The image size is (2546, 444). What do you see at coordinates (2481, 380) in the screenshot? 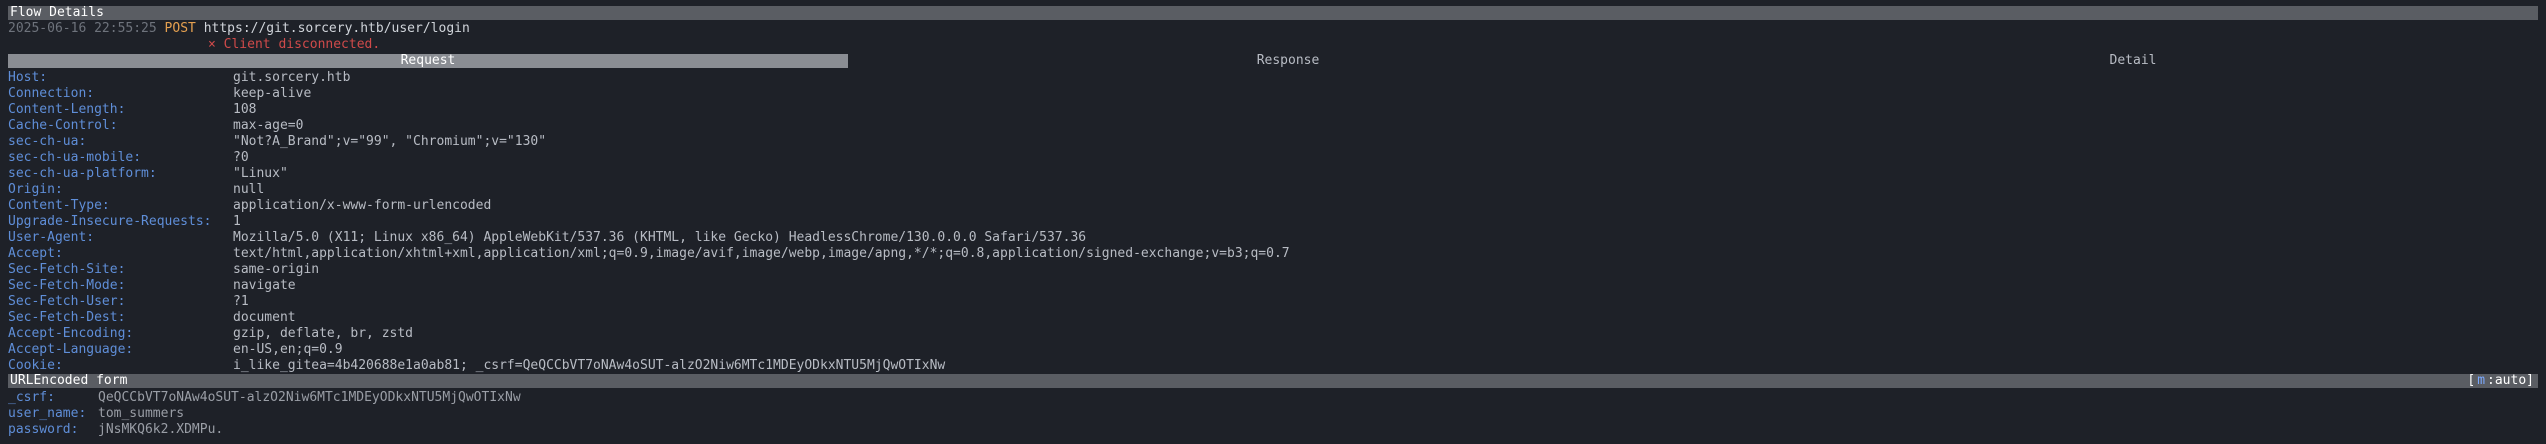
I see `view-mode-key: m` at bounding box center [2481, 380].